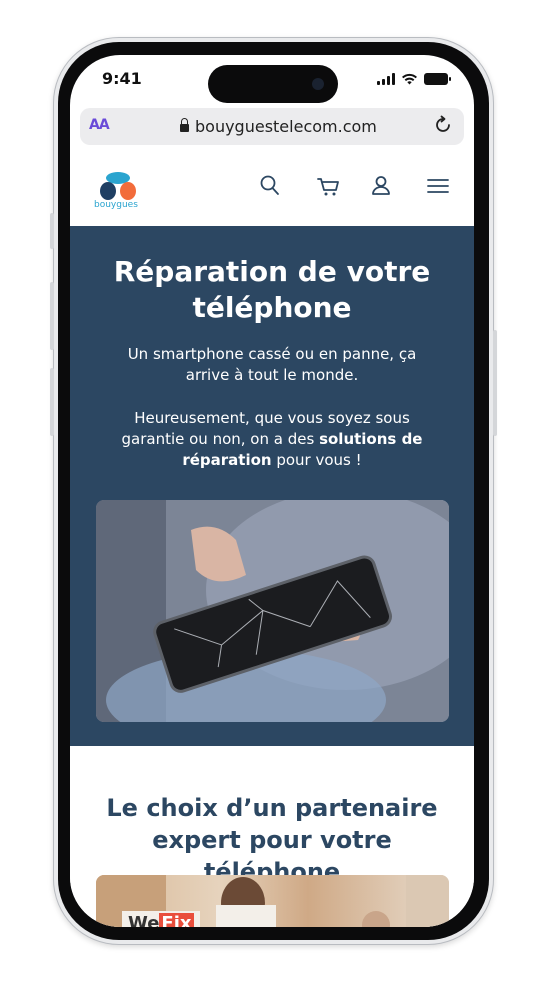 This screenshot has width=548, height=990. I want to click on volume-up-button, so click(52, 316).